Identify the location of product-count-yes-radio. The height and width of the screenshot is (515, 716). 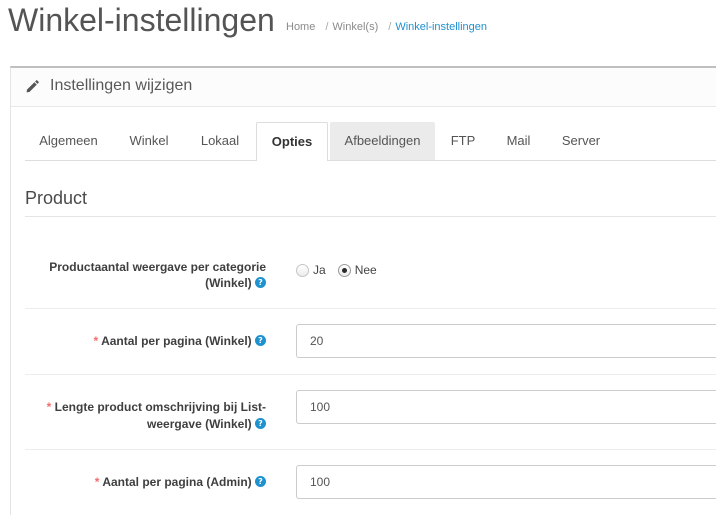
(302, 270).